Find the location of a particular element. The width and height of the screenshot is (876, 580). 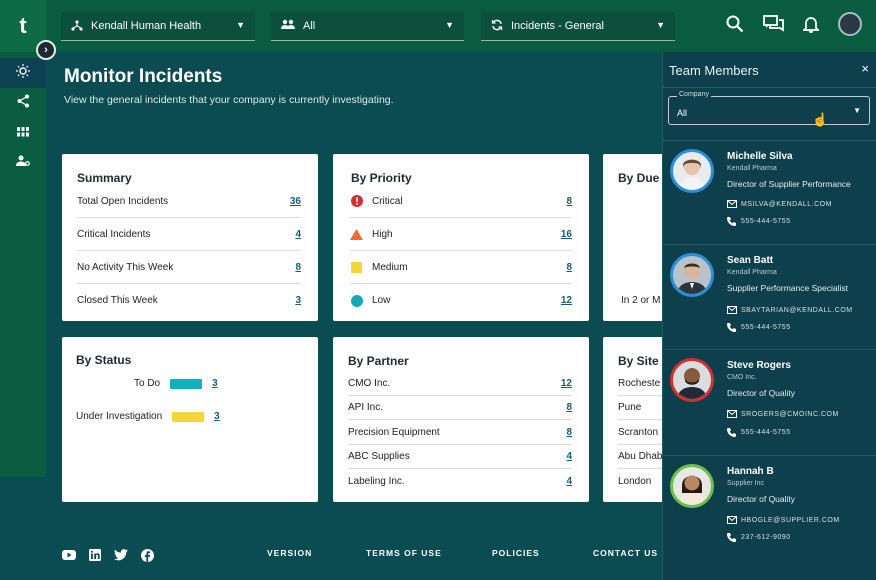

footer-link-policies: POLICIES is located at coordinates (516, 553).